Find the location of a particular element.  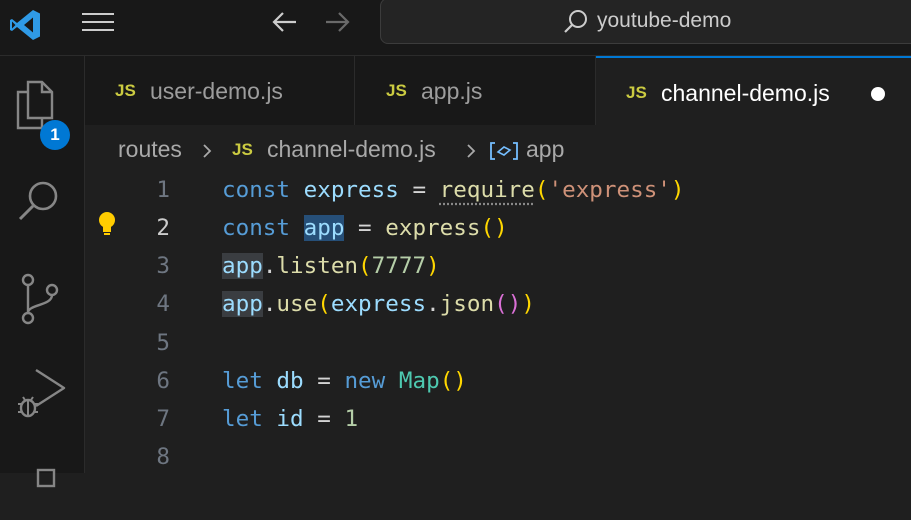

line-number: 1 is located at coordinates (163, 190).